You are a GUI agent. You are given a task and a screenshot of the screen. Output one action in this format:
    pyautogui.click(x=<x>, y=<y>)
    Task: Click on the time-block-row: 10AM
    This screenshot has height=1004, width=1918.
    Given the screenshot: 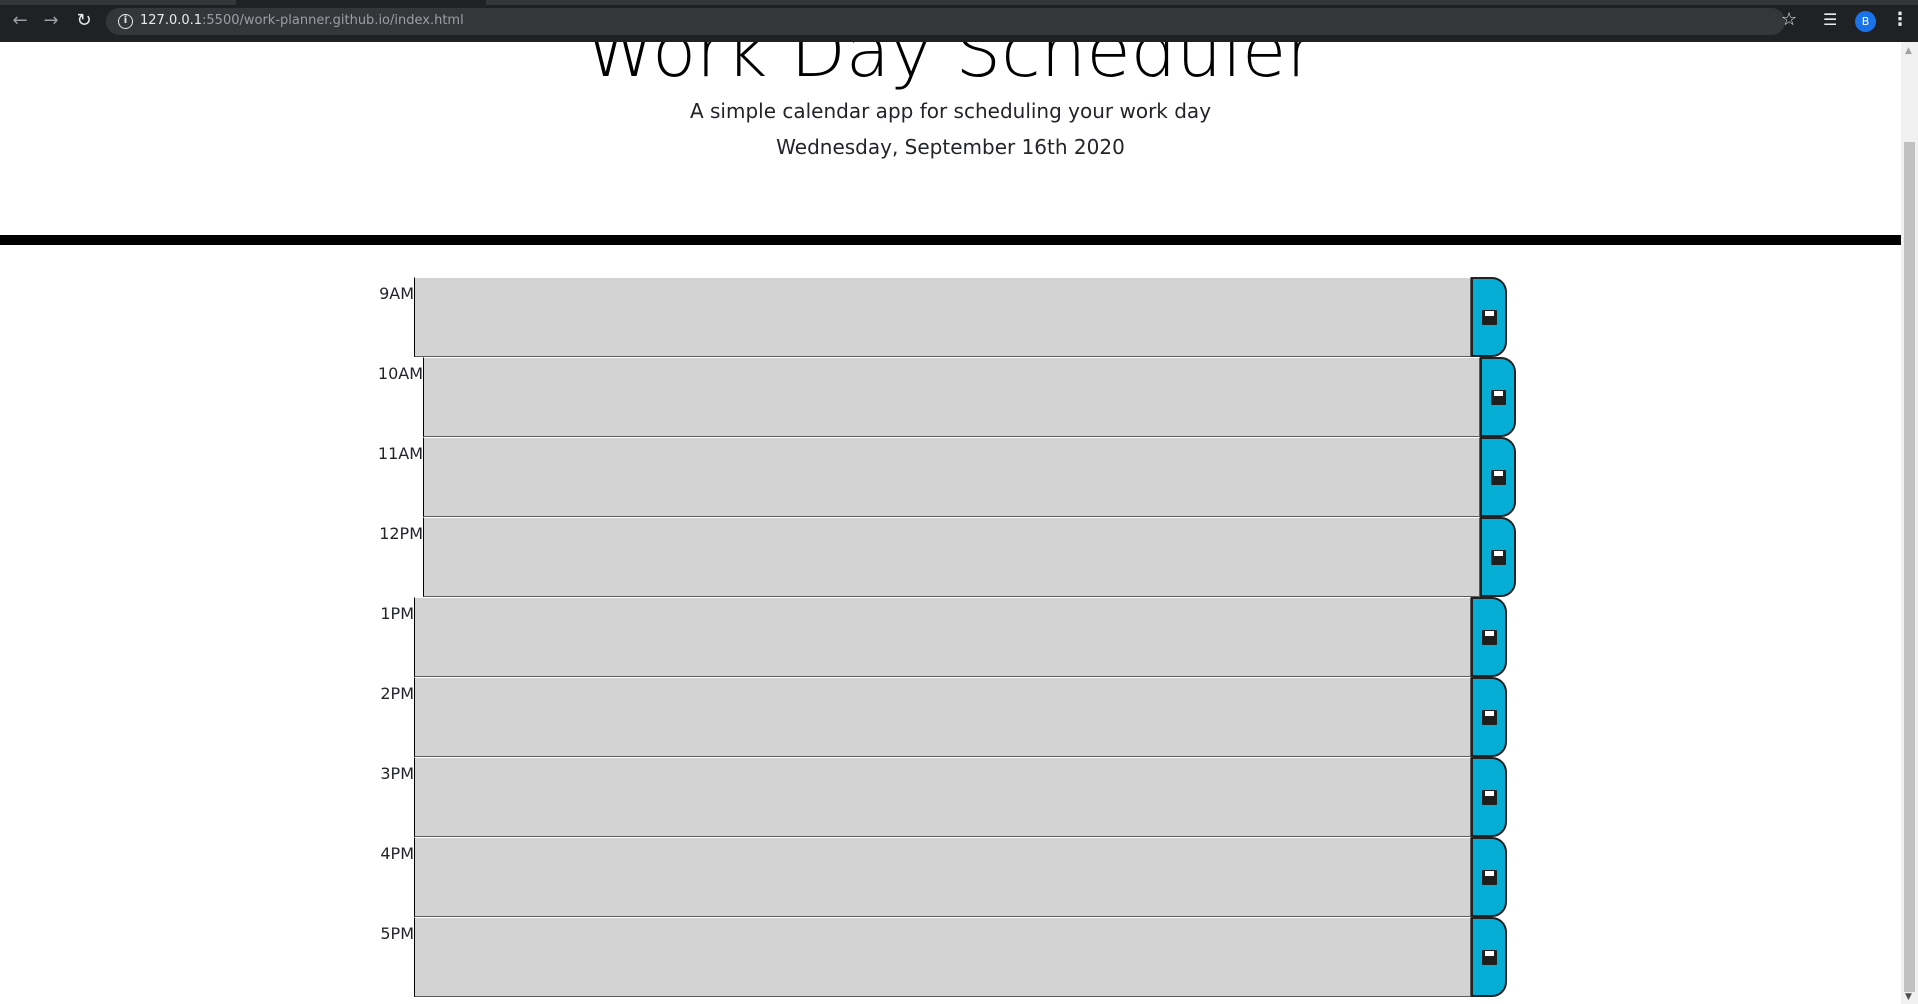 What is the action you would take?
    pyautogui.click(x=944, y=397)
    